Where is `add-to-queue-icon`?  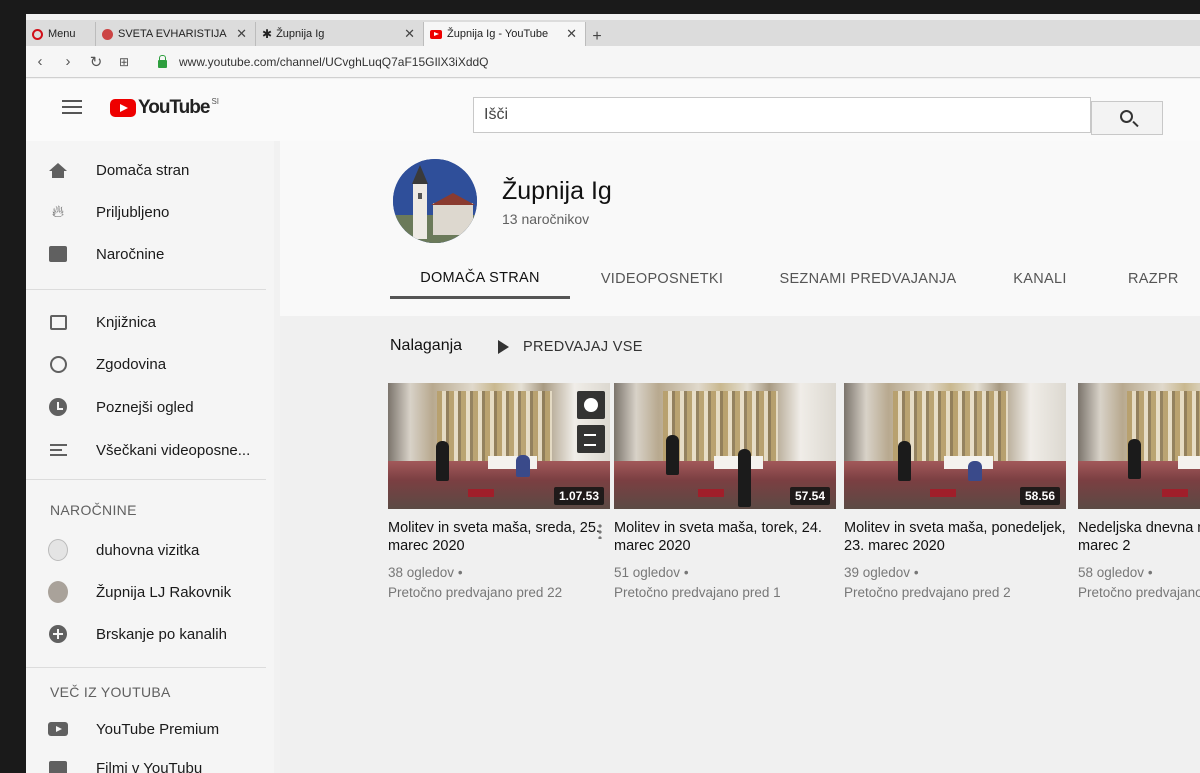 add-to-queue-icon is located at coordinates (591, 439).